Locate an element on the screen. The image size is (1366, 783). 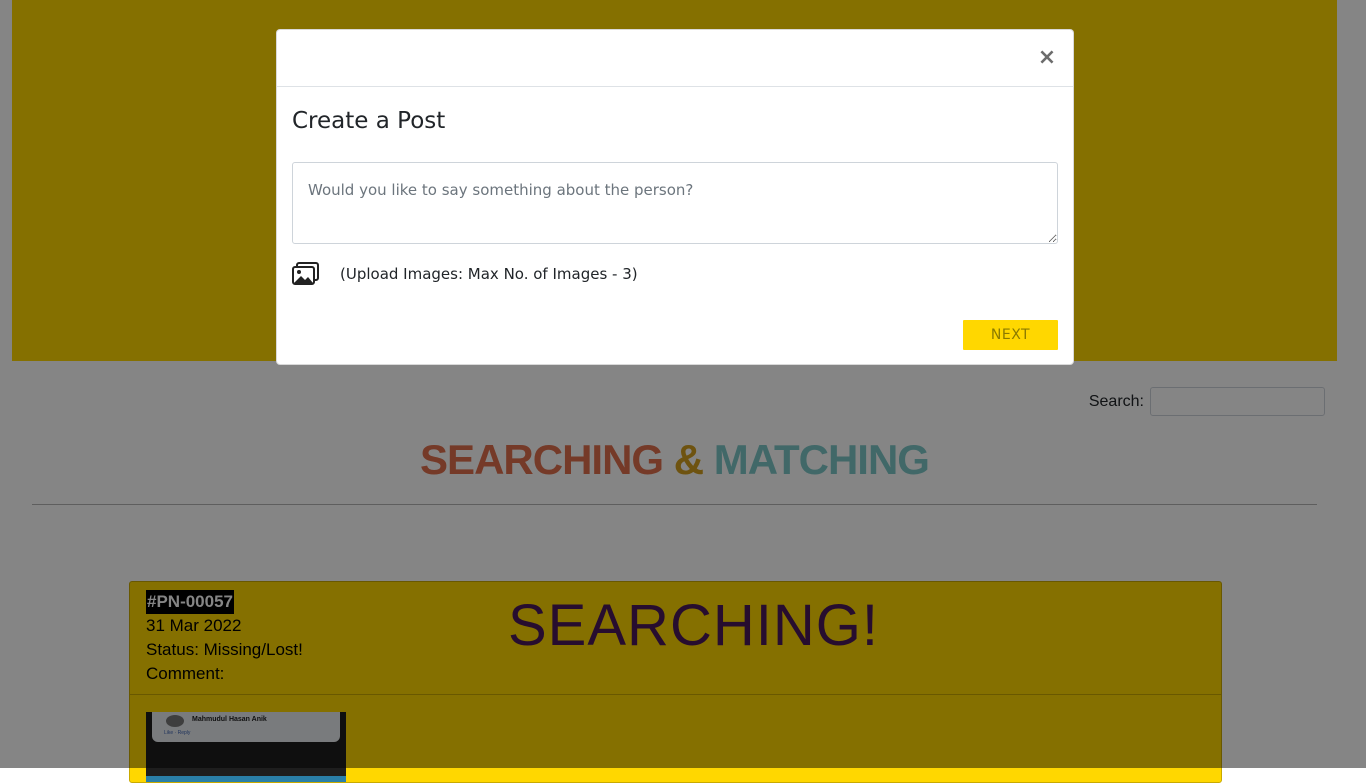
modal-header: × is located at coordinates (675, 58).